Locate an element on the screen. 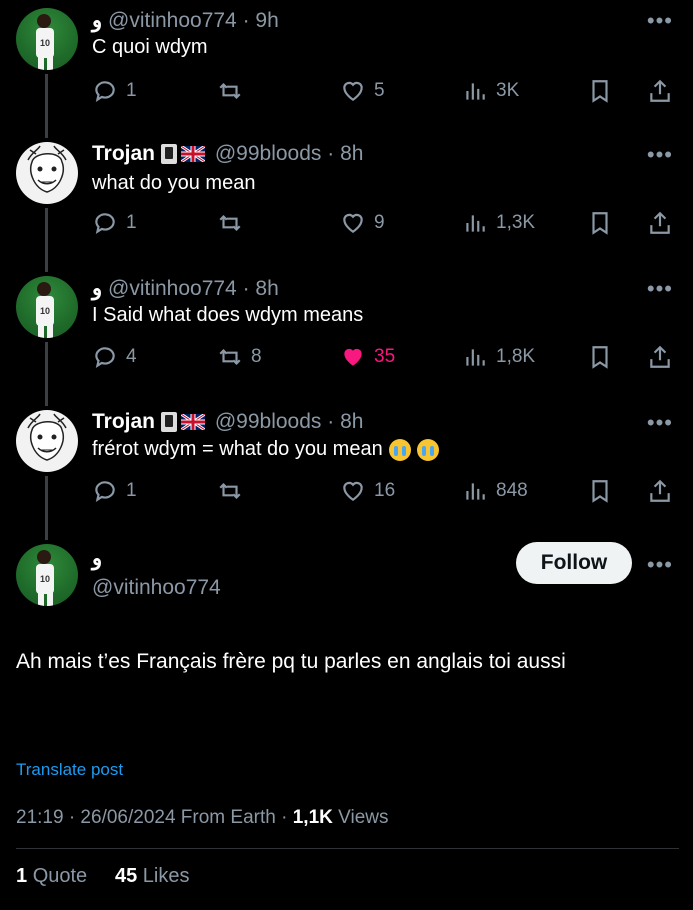  translate-post-link: Translate post is located at coordinates (69, 770).